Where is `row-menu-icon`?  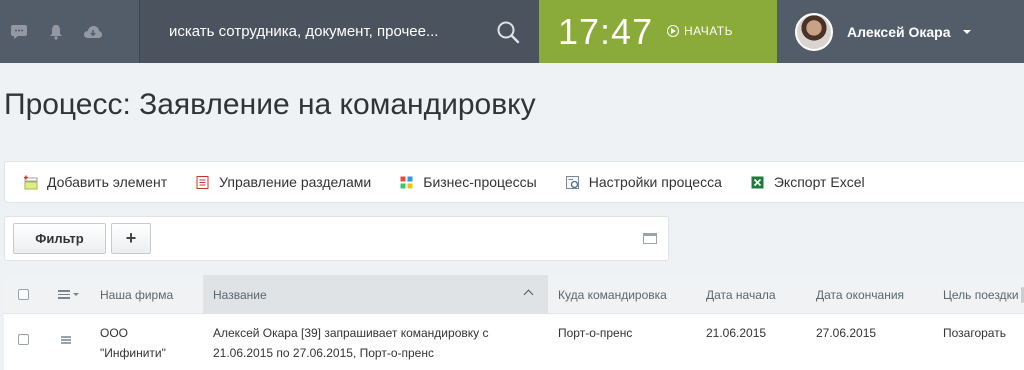 row-menu-icon is located at coordinates (66, 340).